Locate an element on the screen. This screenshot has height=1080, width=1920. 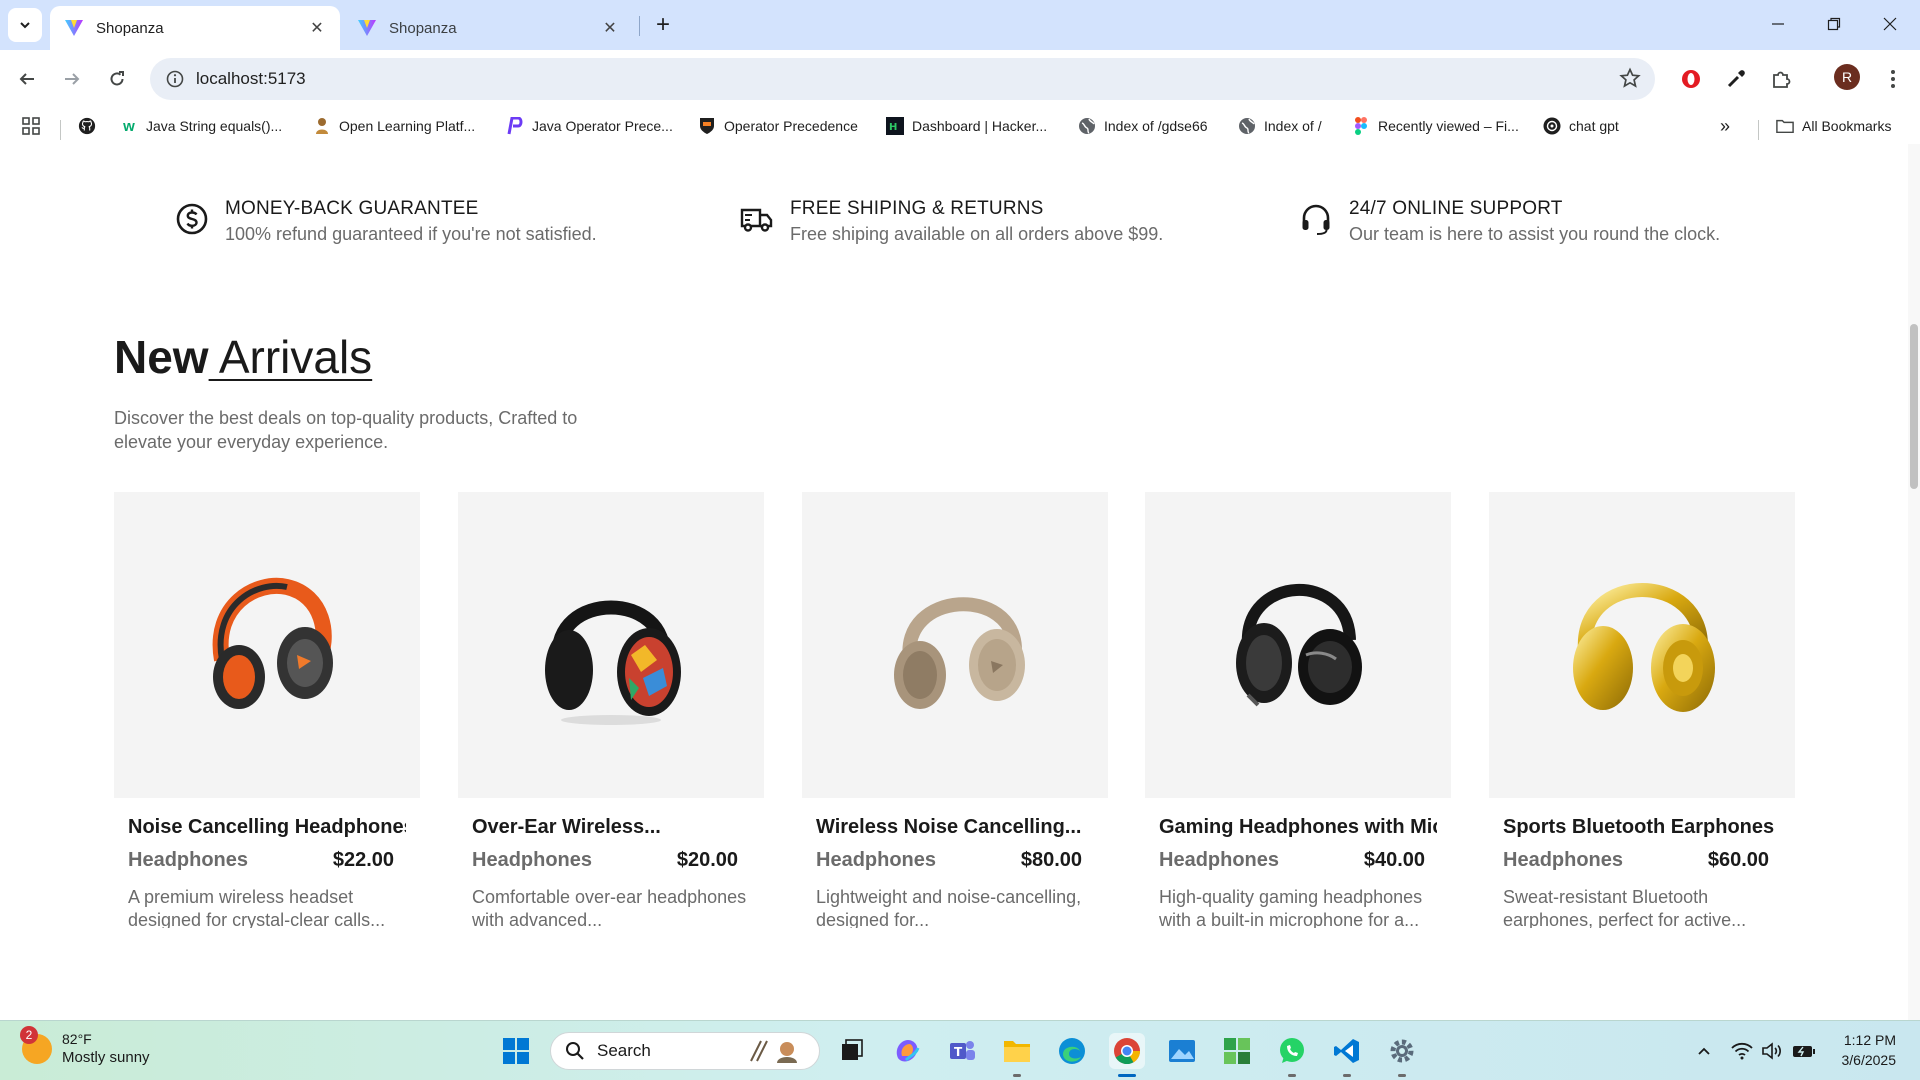
color-picker-extension-icon is located at coordinates (1736, 79).